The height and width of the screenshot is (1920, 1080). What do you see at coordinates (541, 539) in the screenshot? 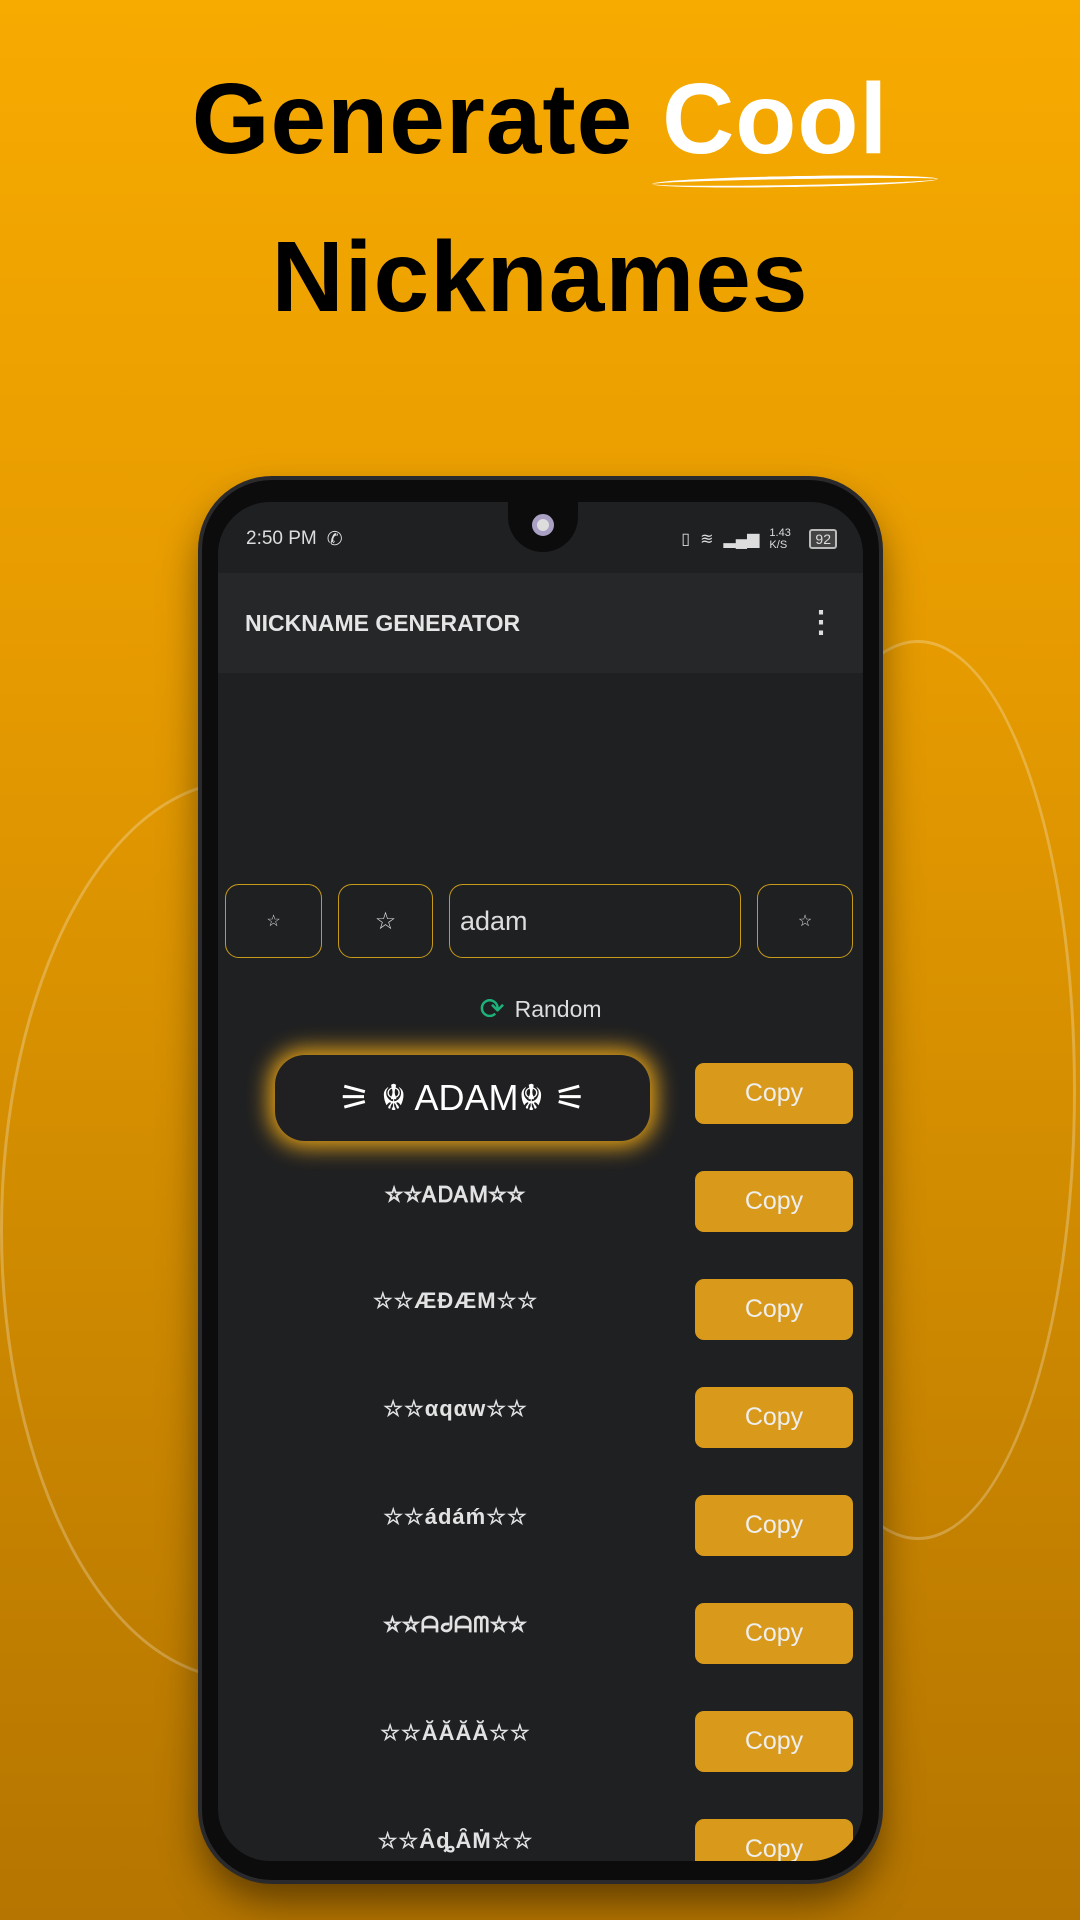
I see `status-bar: 2:50 PM ✆ ▯ ≋ ▂▄▆ 1.43 K/S 92` at bounding box center [541, 539].